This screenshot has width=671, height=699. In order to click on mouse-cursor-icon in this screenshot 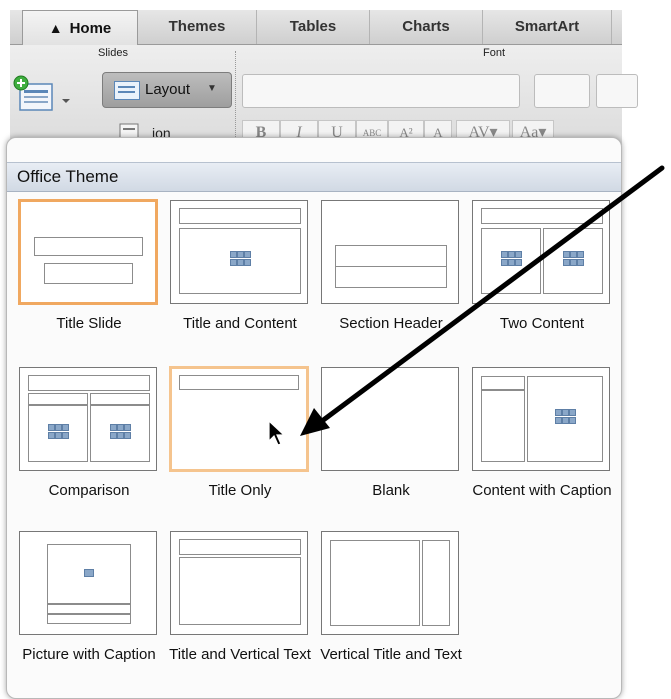, I will do `click(277, 433)`.